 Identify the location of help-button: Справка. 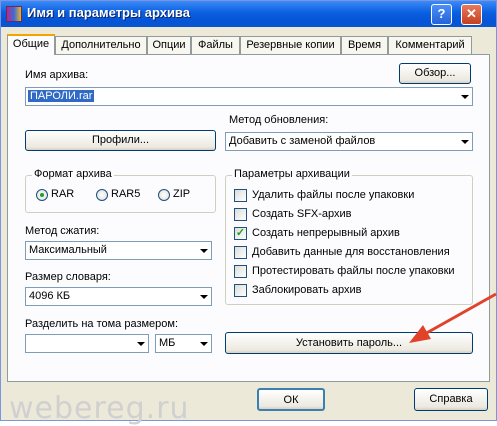
(451, 399).